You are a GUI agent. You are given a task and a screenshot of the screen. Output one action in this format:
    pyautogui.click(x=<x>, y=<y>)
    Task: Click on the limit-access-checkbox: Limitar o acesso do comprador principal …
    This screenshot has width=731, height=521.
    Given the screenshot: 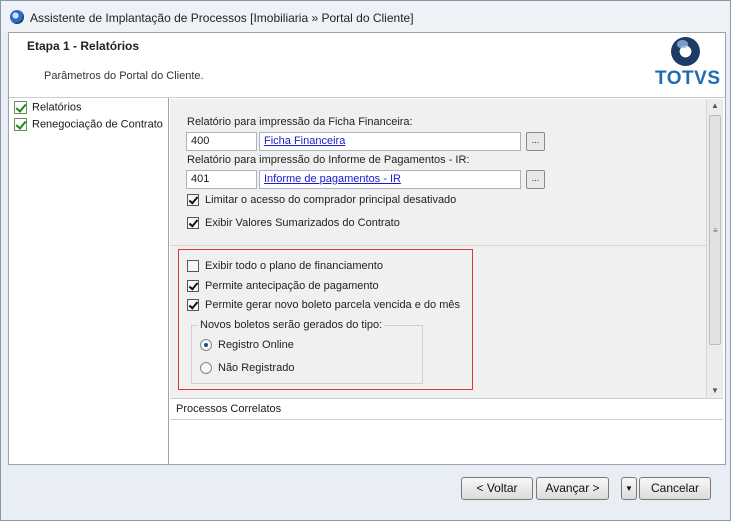 What is the action you would take?
    pyautogui.click(x=322, y=200)
    